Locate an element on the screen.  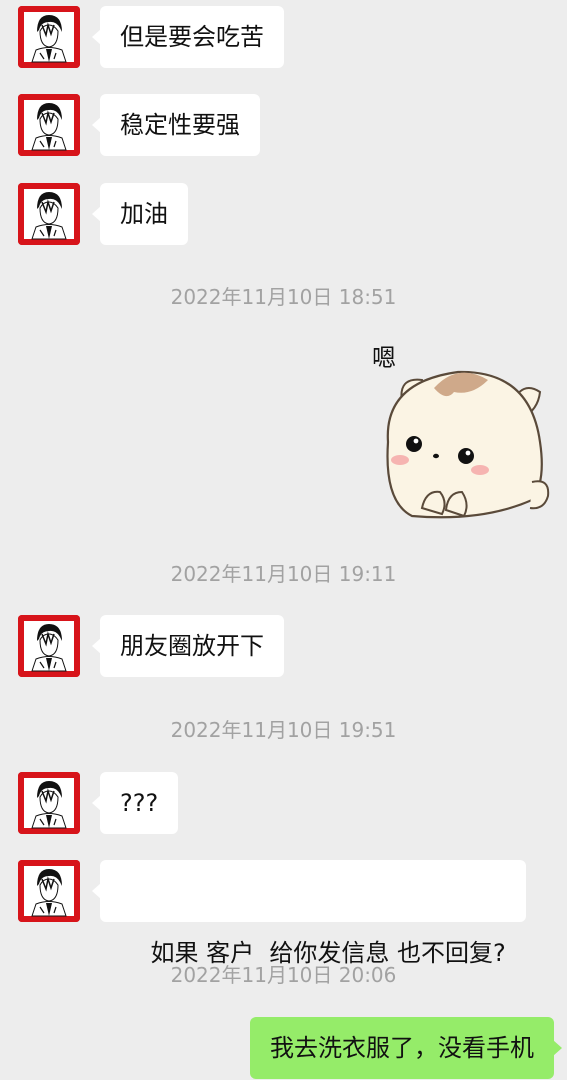
message-text: 但是要会吃苦 is located at coordinates (192, 37).